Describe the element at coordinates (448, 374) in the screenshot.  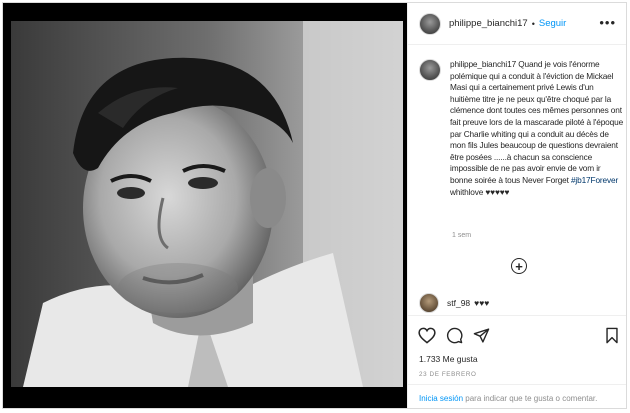
I see `post-date: 23 DE FEBRERO` at that location.